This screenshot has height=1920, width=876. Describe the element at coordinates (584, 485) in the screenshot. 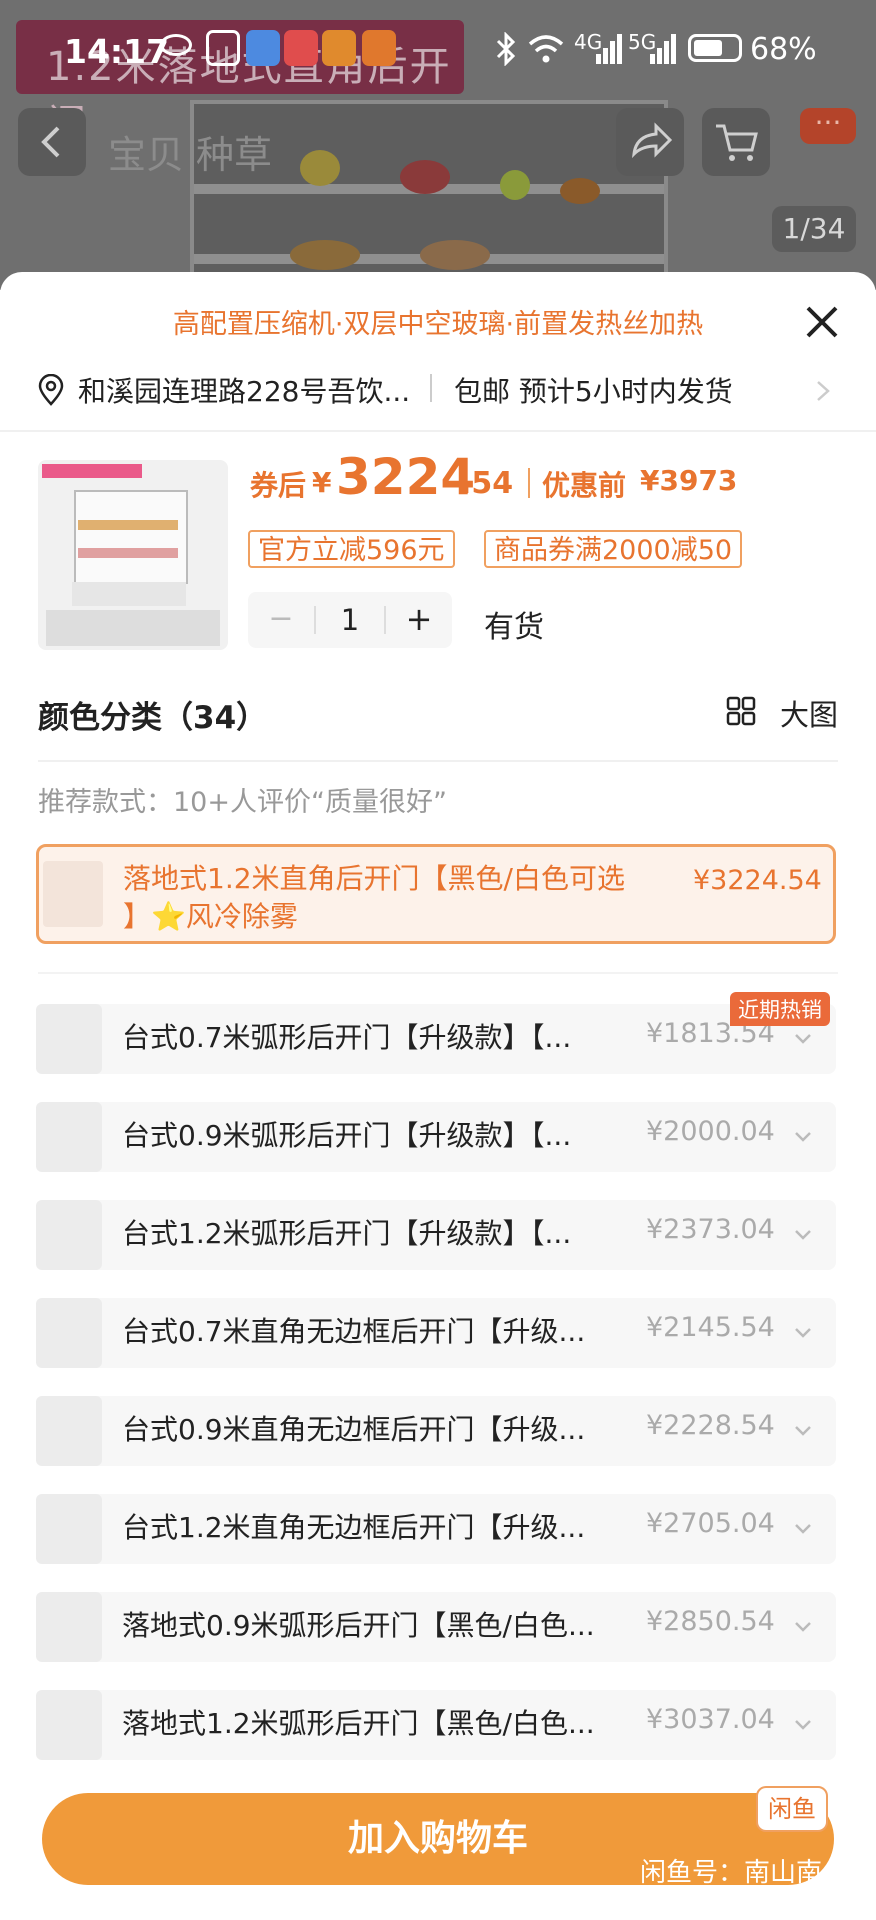

I see `before-price-label: 优惠前` at that location.